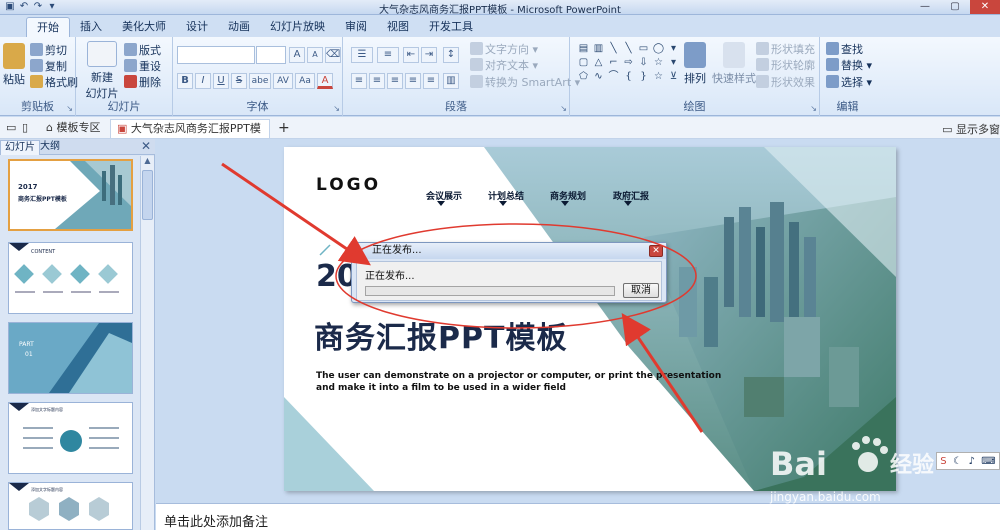 This screenshot has height=530, width=1000. I want to click on bold-button: B, so click(185, 81).